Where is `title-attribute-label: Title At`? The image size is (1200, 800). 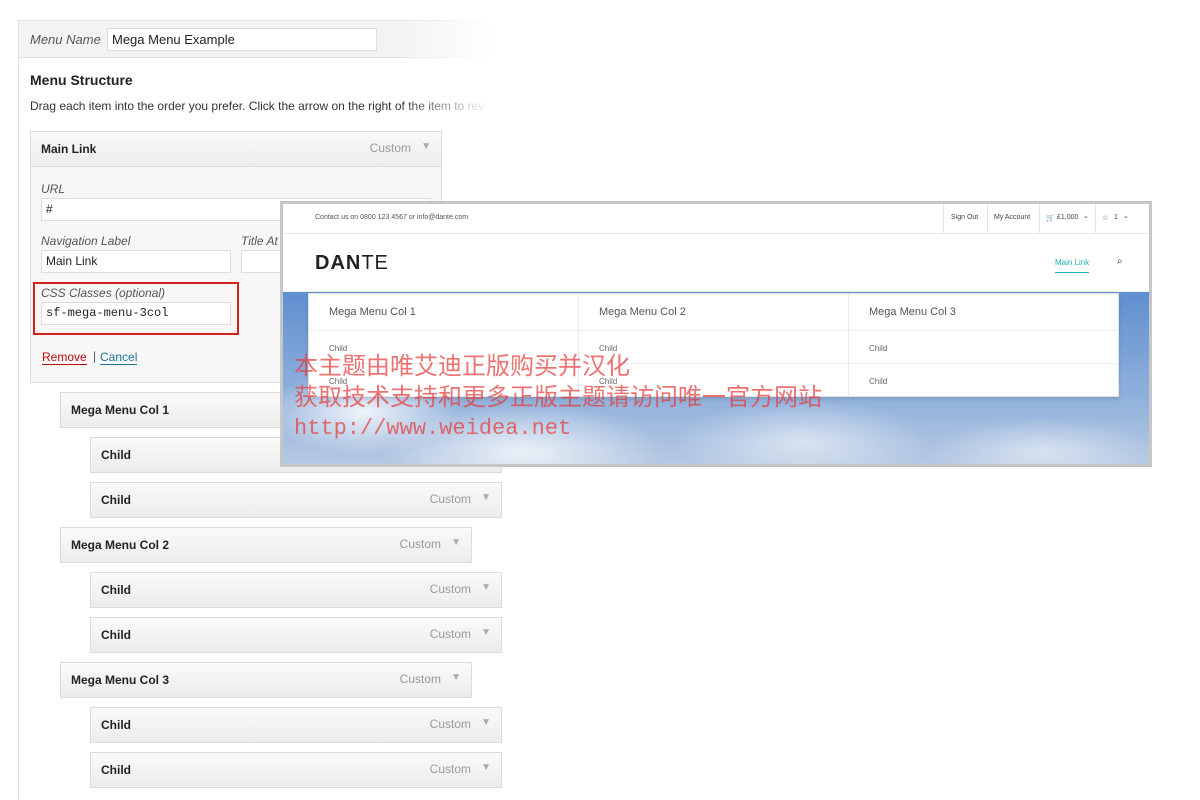
title-attribute-label: Title At is located at coordinates (259, 241).